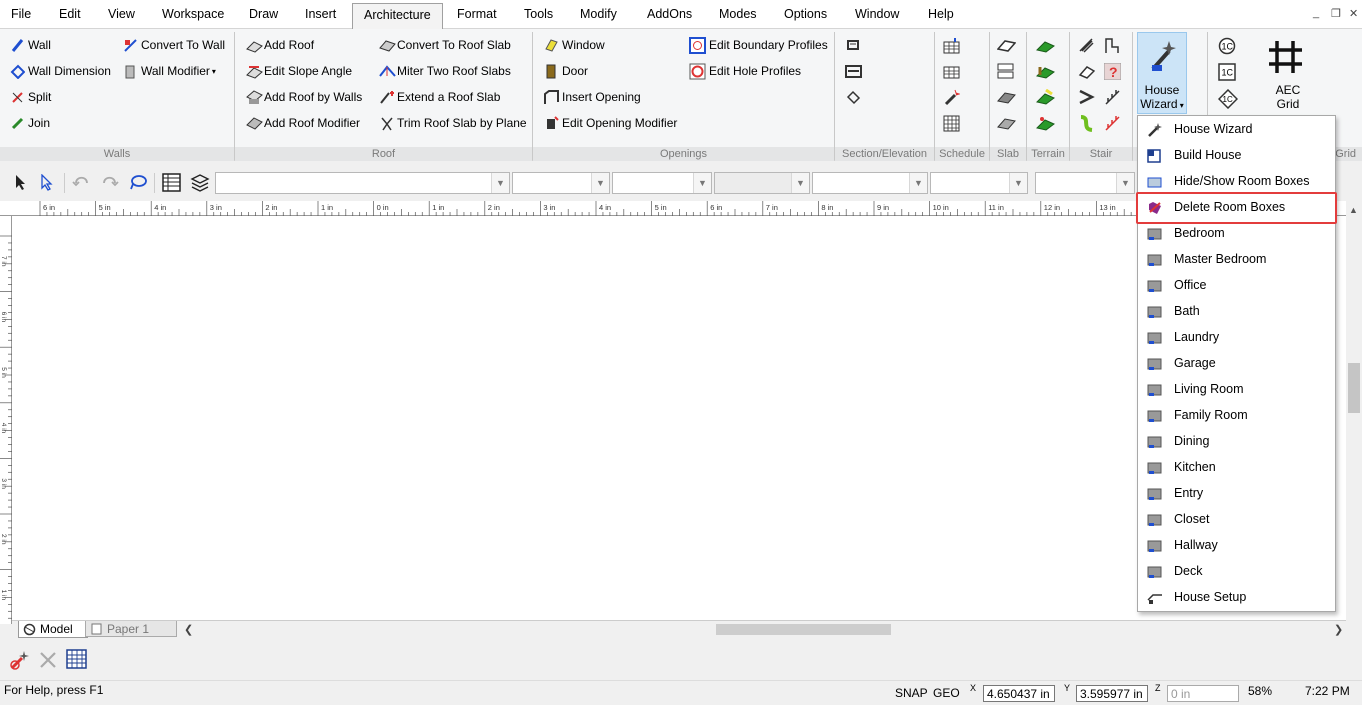  I want to click on y-coordinate-field: 3.595977 in, so click(1112, 693).